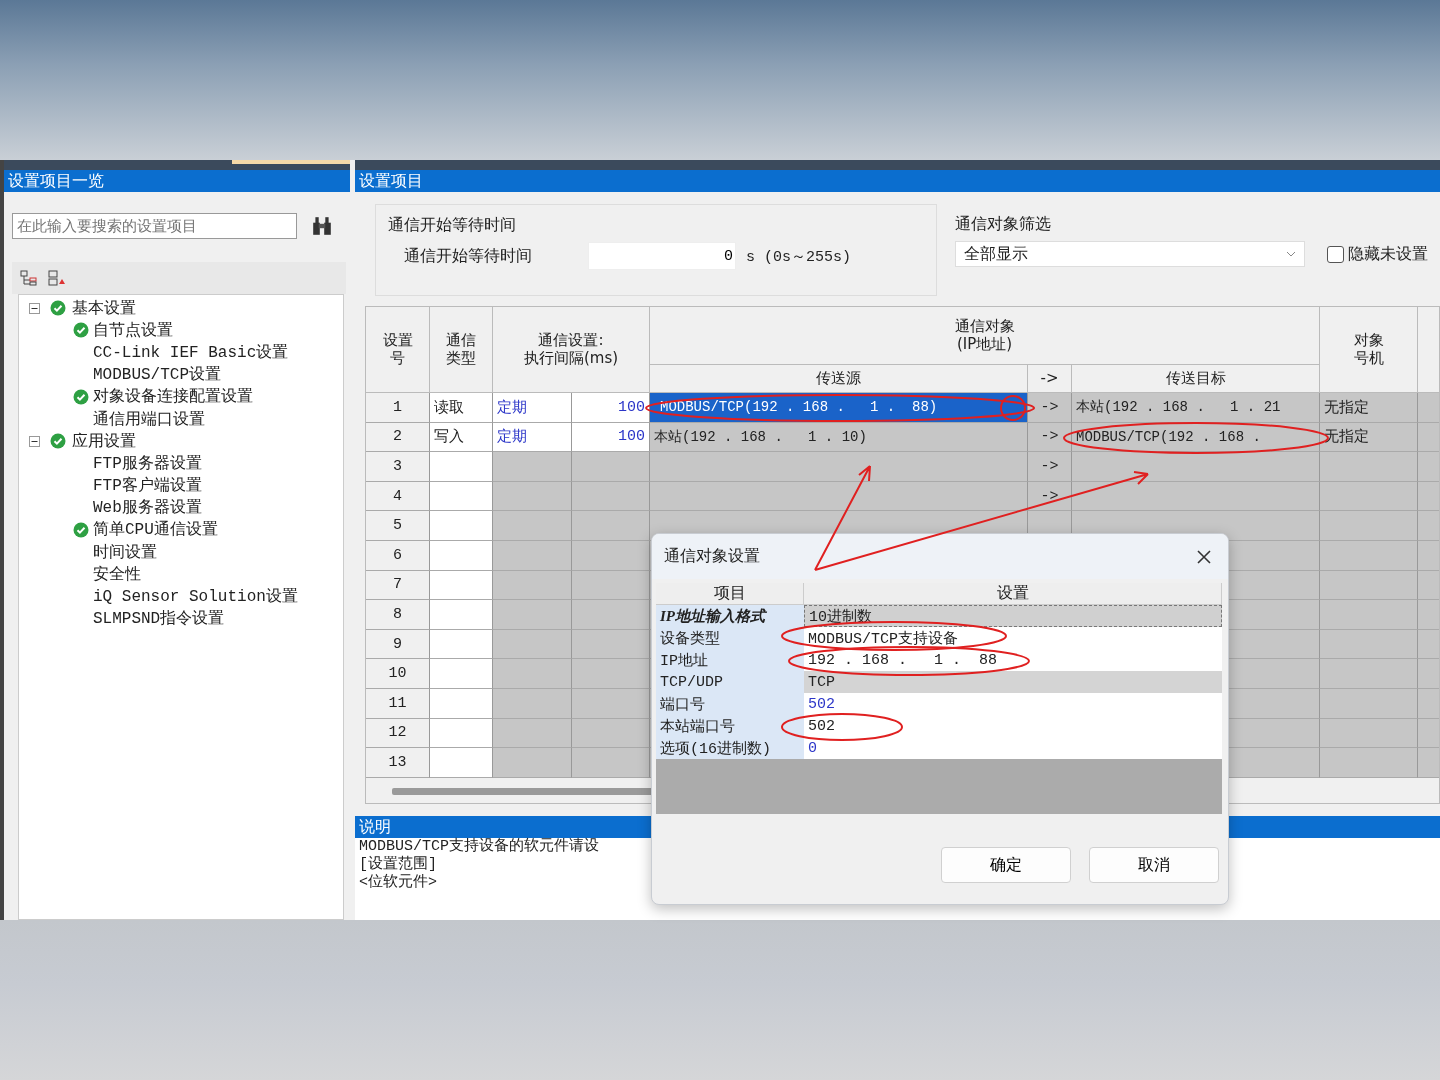 This screenshot has width=1440, height=1080. Describe the element at coordinates (322, 226) in the screenshot. I see `binoculars-icon` at that location.